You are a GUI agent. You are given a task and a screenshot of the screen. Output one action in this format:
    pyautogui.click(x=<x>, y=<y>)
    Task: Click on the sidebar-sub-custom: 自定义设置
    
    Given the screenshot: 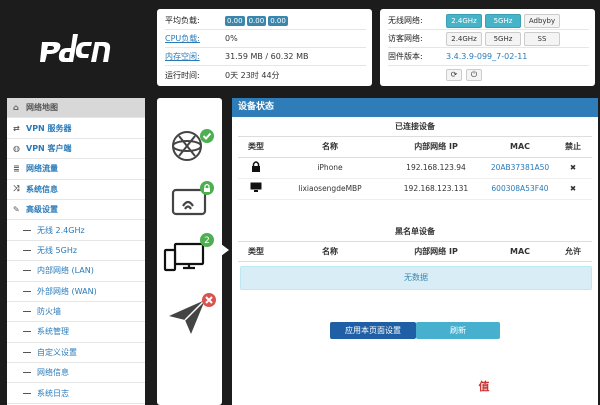 What is the action you would take?
    pyautogui.click(x=76, y=353)
    